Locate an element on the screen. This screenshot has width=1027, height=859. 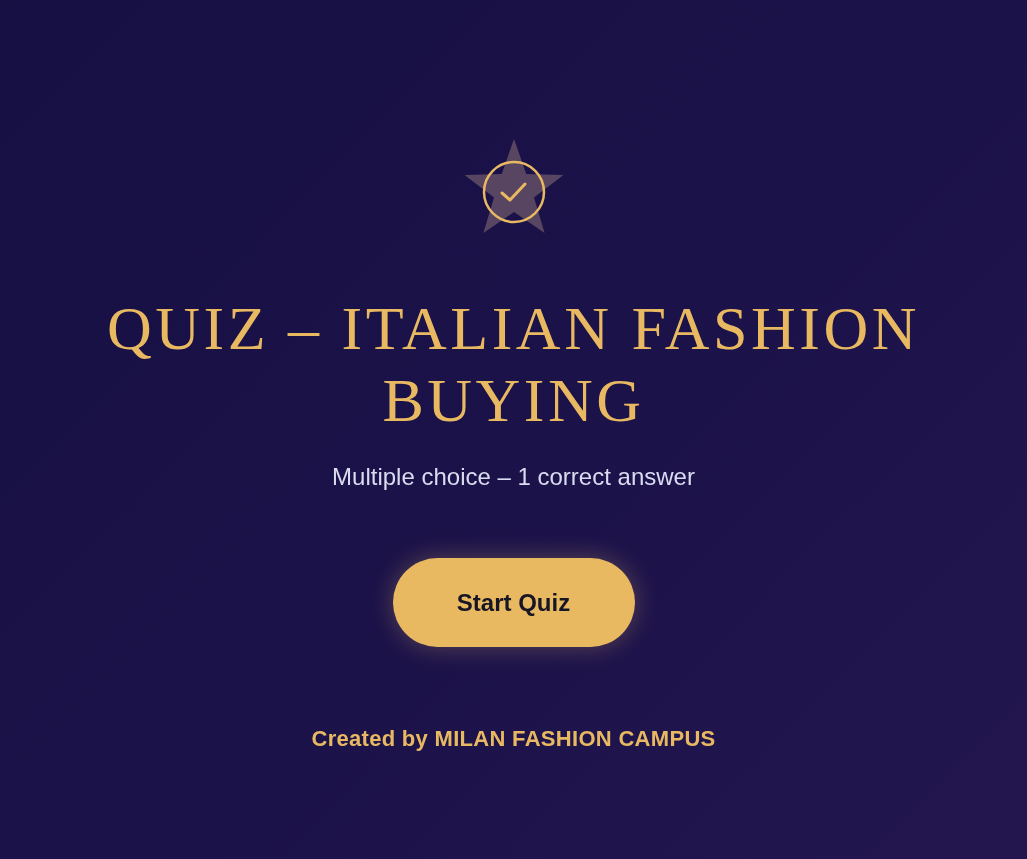
quiz-subtitle: Multiple choice – 1 correct answer is located at coordinates (513, 477).